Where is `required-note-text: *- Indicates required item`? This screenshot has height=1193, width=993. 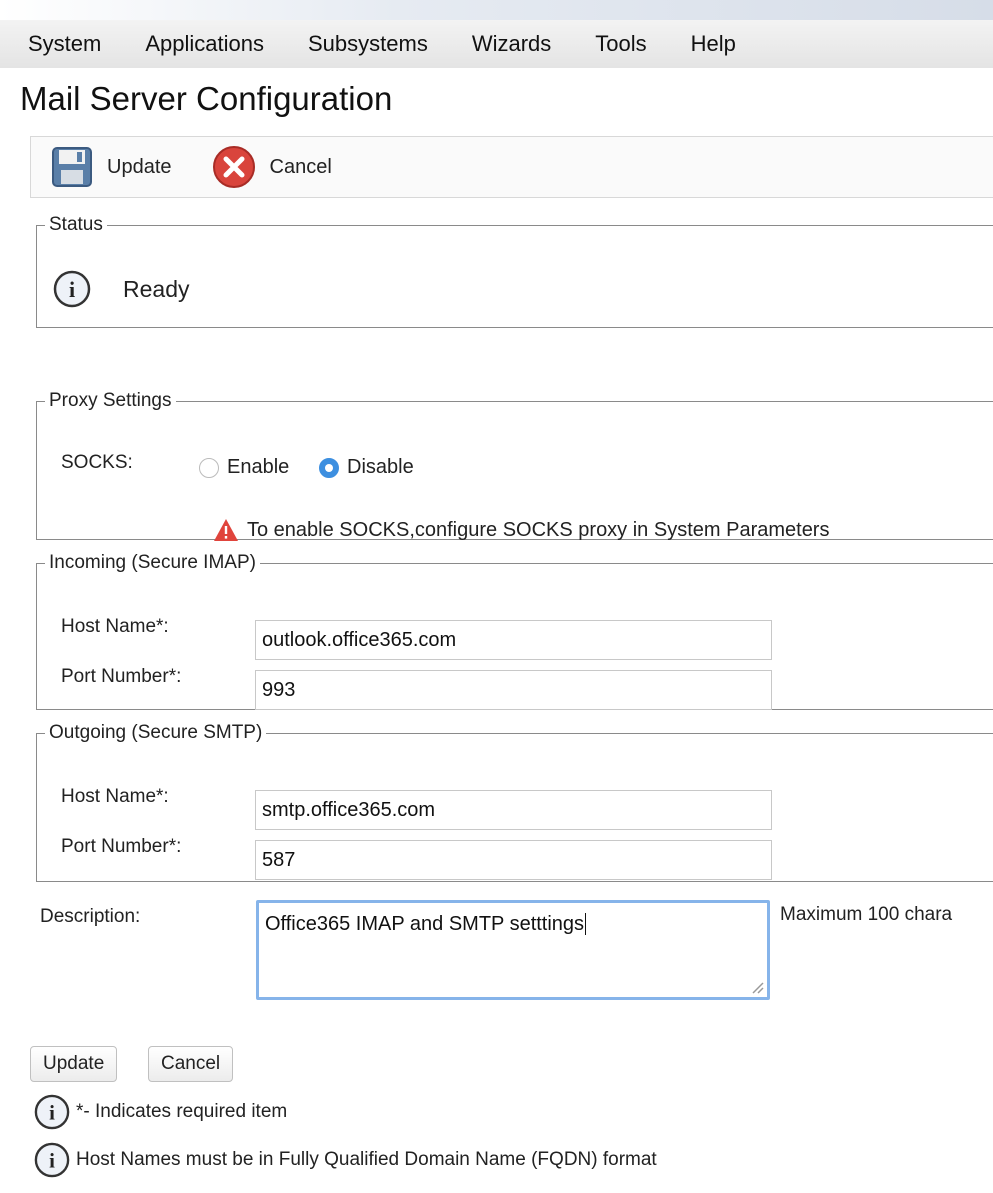
required-note-text: *- Indicates required item is located at coordinates (182, 1111).